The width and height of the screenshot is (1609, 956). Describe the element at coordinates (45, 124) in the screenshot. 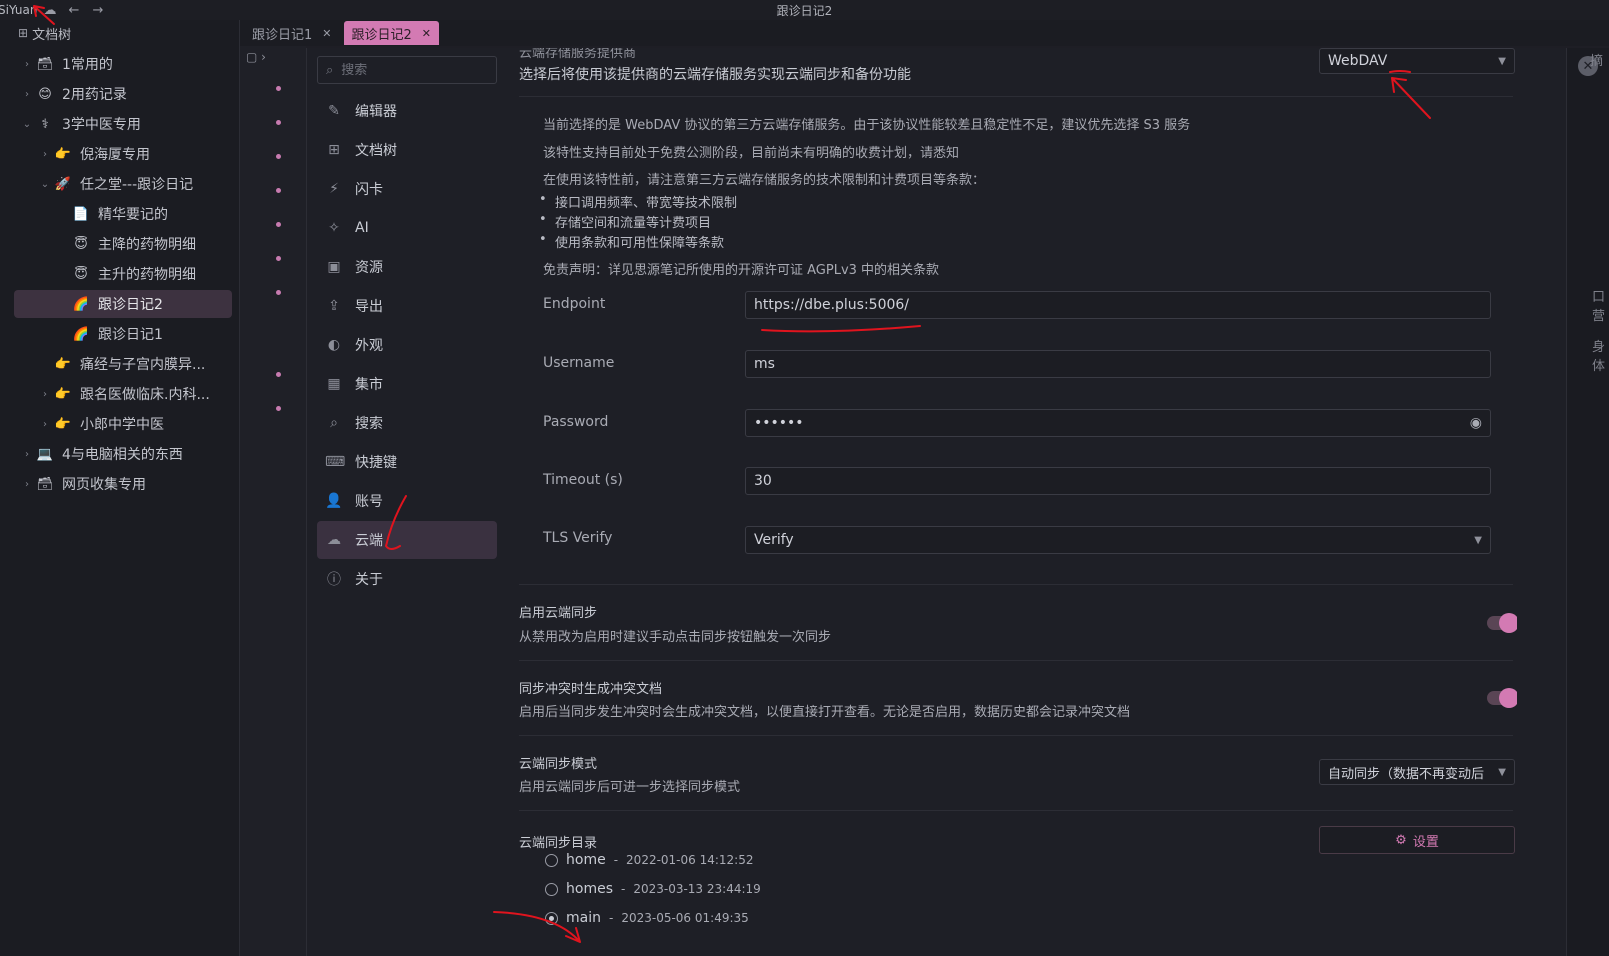

I see `doc-emoji-icon: ⚕` at that location.